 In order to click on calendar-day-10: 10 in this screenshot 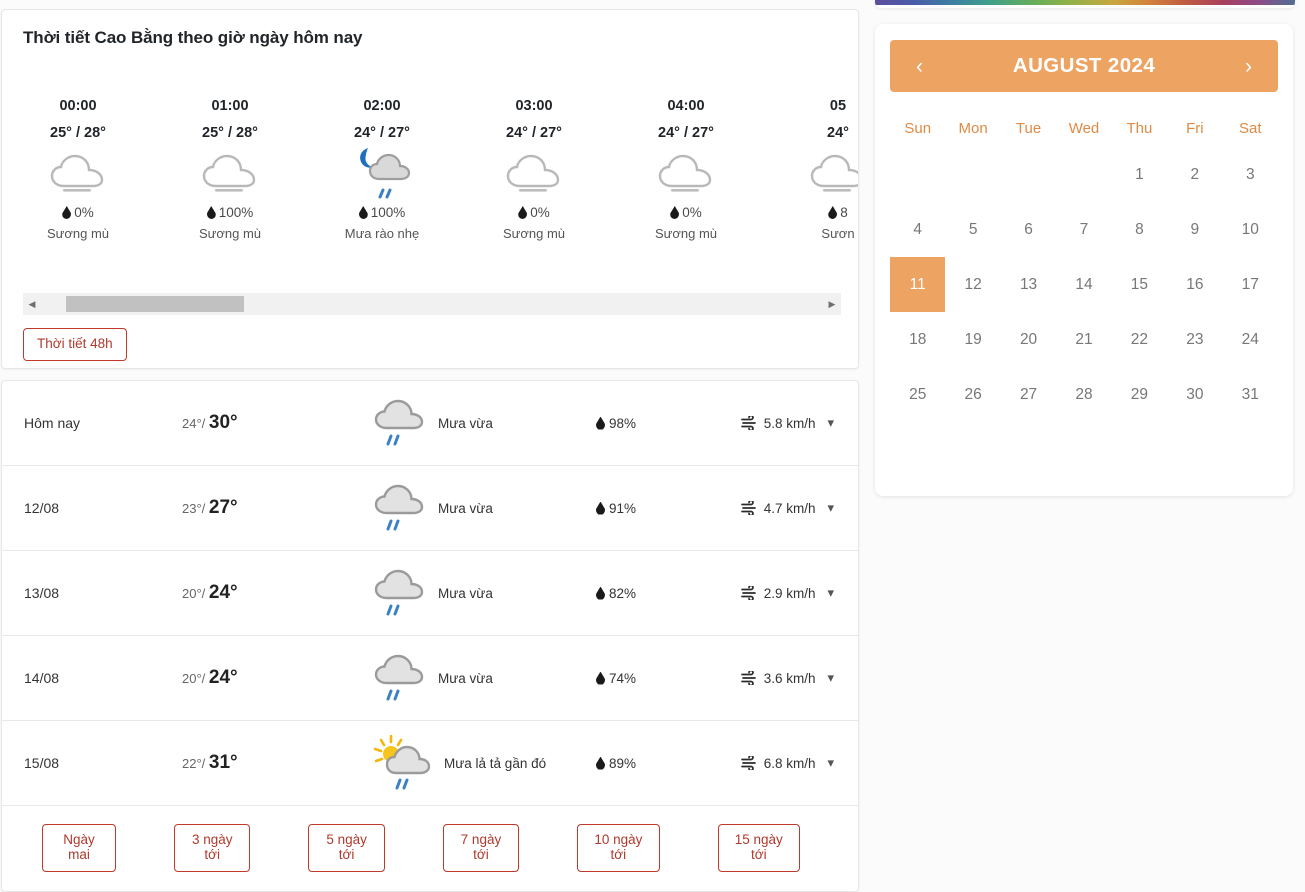, I will do `click(1250, 229)`.